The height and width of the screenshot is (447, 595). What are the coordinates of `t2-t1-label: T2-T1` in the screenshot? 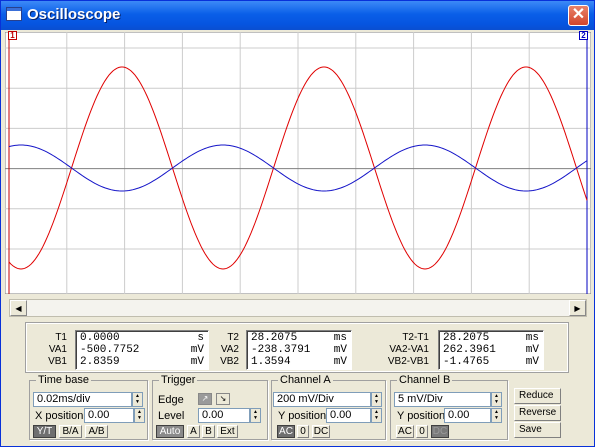 It's located at (415, 337).